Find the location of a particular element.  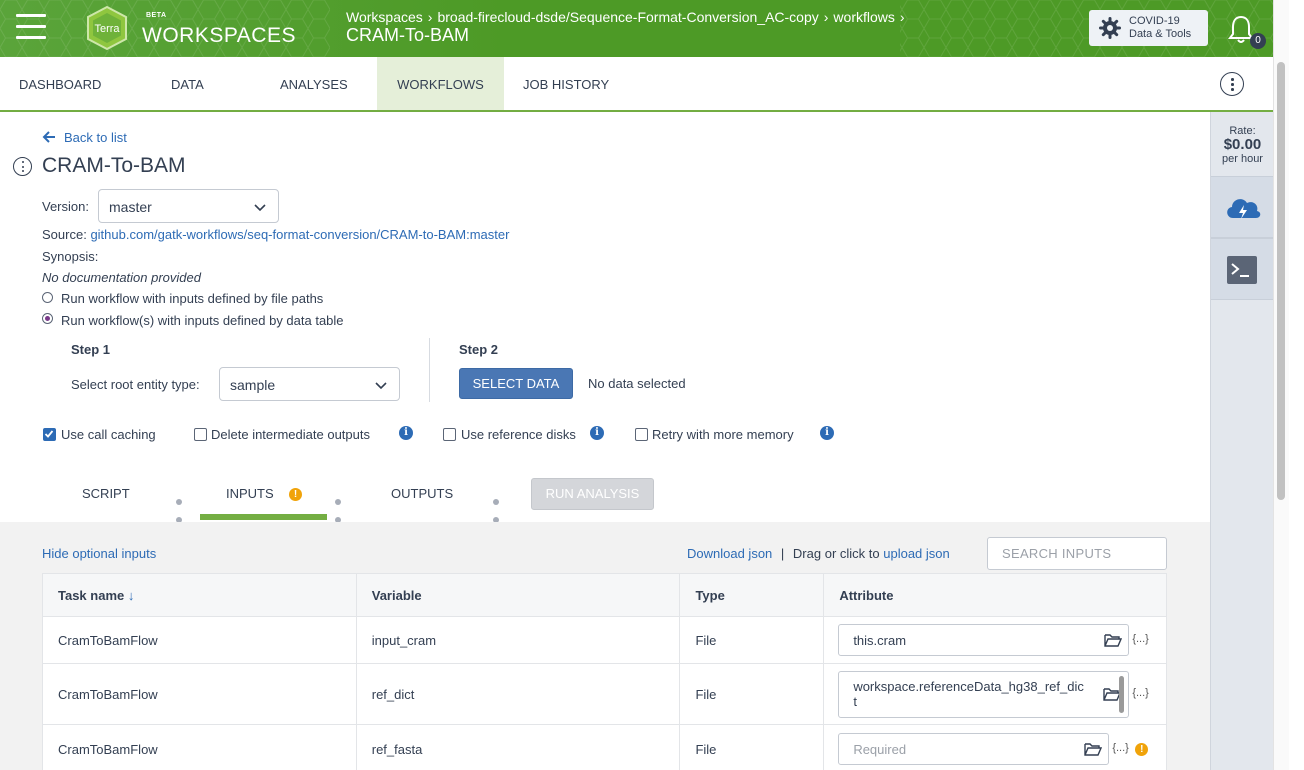

retry-memory-checkbox is located at coordinates (641, 434).